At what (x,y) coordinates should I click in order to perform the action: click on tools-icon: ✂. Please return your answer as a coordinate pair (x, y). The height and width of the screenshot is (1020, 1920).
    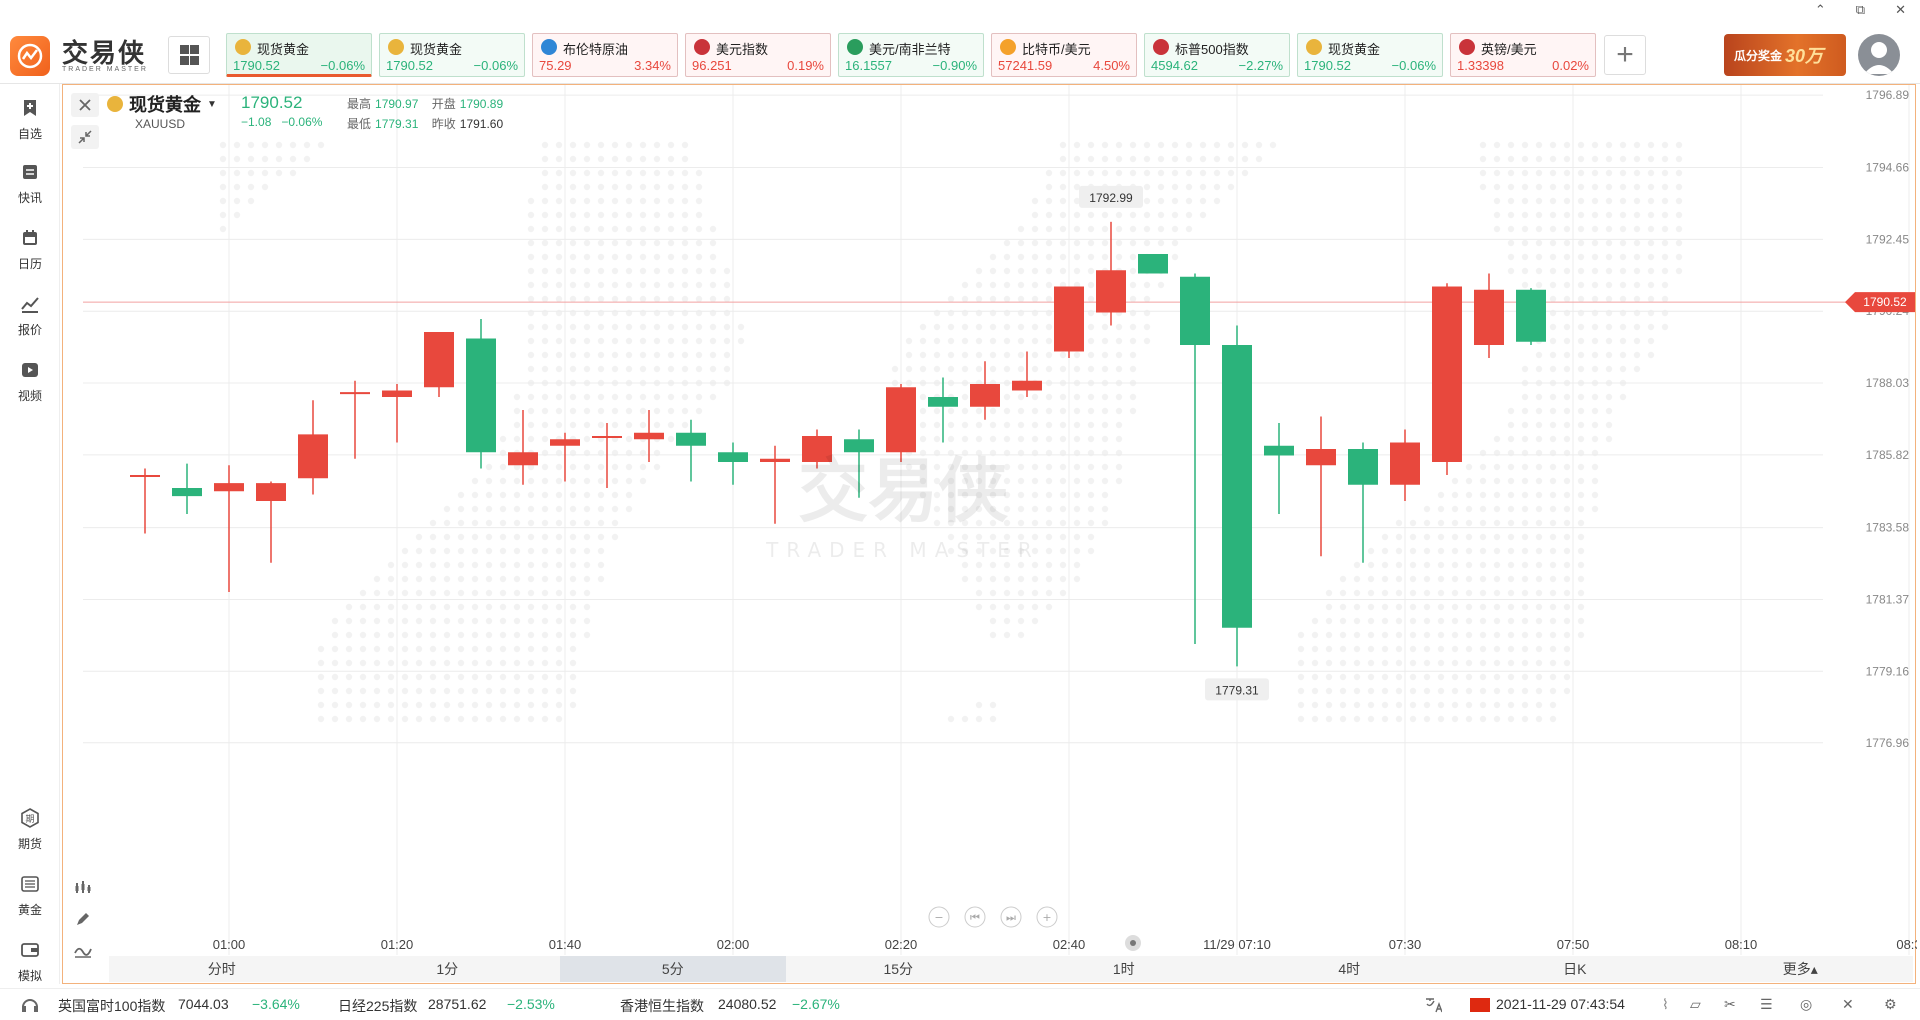
    Looking at the image, I should click on (1730, 1004).